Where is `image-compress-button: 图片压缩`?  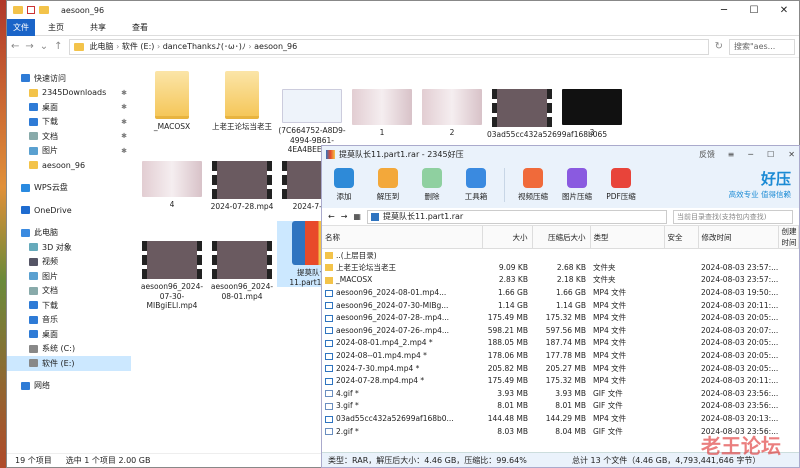
image-compress-button: 图片压缩 is located at coordinates (577, 185).